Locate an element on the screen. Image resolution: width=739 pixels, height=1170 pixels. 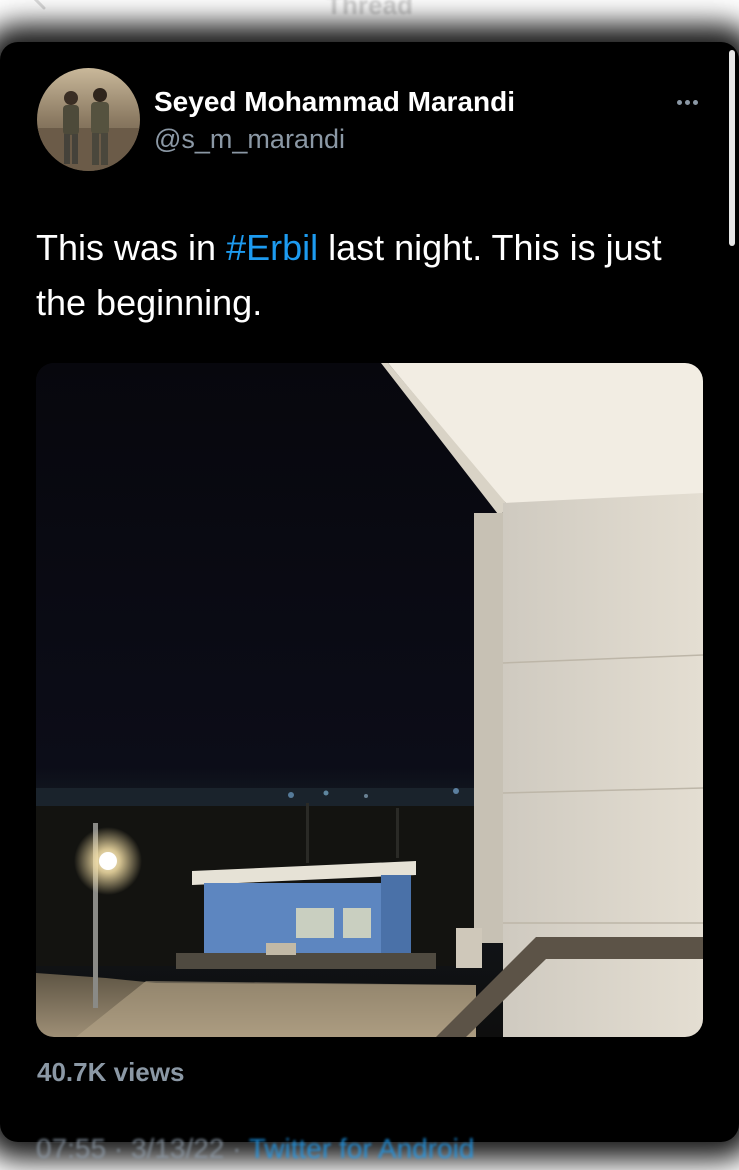
tweet-timestamp: 07:55 · 3/13/22 · is located at coordinates (142, 1148).